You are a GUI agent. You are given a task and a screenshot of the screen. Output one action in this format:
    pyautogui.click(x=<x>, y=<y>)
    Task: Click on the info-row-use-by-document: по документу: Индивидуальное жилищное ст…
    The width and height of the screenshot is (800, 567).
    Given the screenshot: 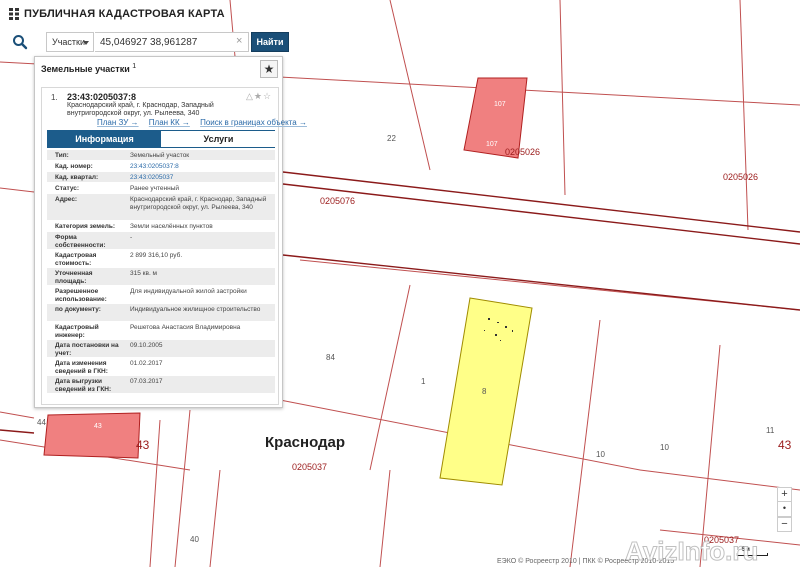 What is the action you would take?
    pyautogui.click(x=161, y=313)
    